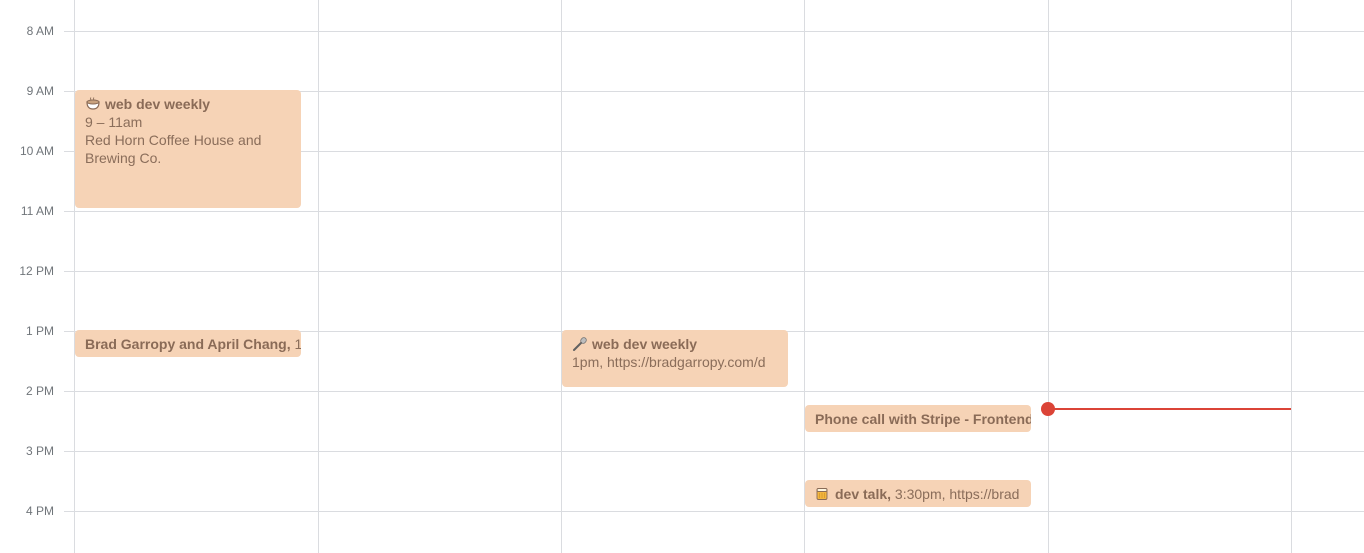 This screenshot has height=553, width=1364. I want to click on event-title: Brad Garropy and April Chang,, so click(188, 344).